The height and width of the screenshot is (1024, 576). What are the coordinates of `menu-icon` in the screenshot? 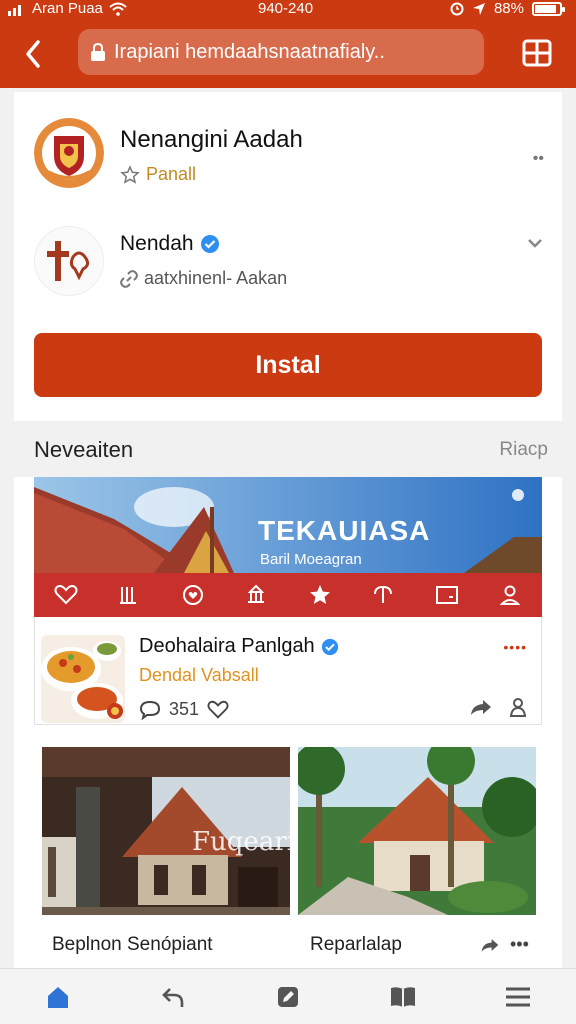 It's located at (518, 997).